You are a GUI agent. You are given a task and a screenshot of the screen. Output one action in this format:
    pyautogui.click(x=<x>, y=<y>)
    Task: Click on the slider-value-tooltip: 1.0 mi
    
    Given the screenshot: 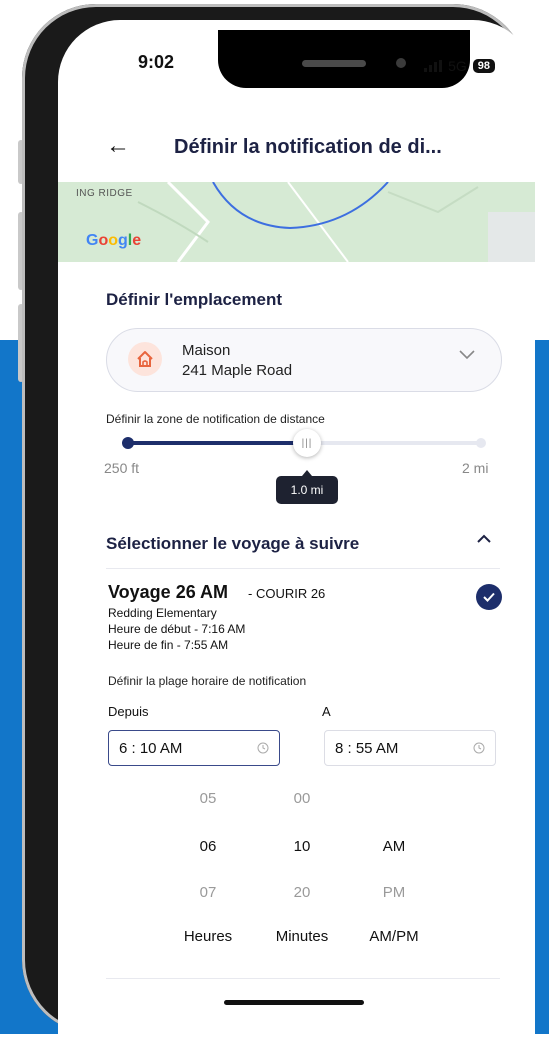 What is the action you would take?
    pyautogui.click(x=307, y=487)
    